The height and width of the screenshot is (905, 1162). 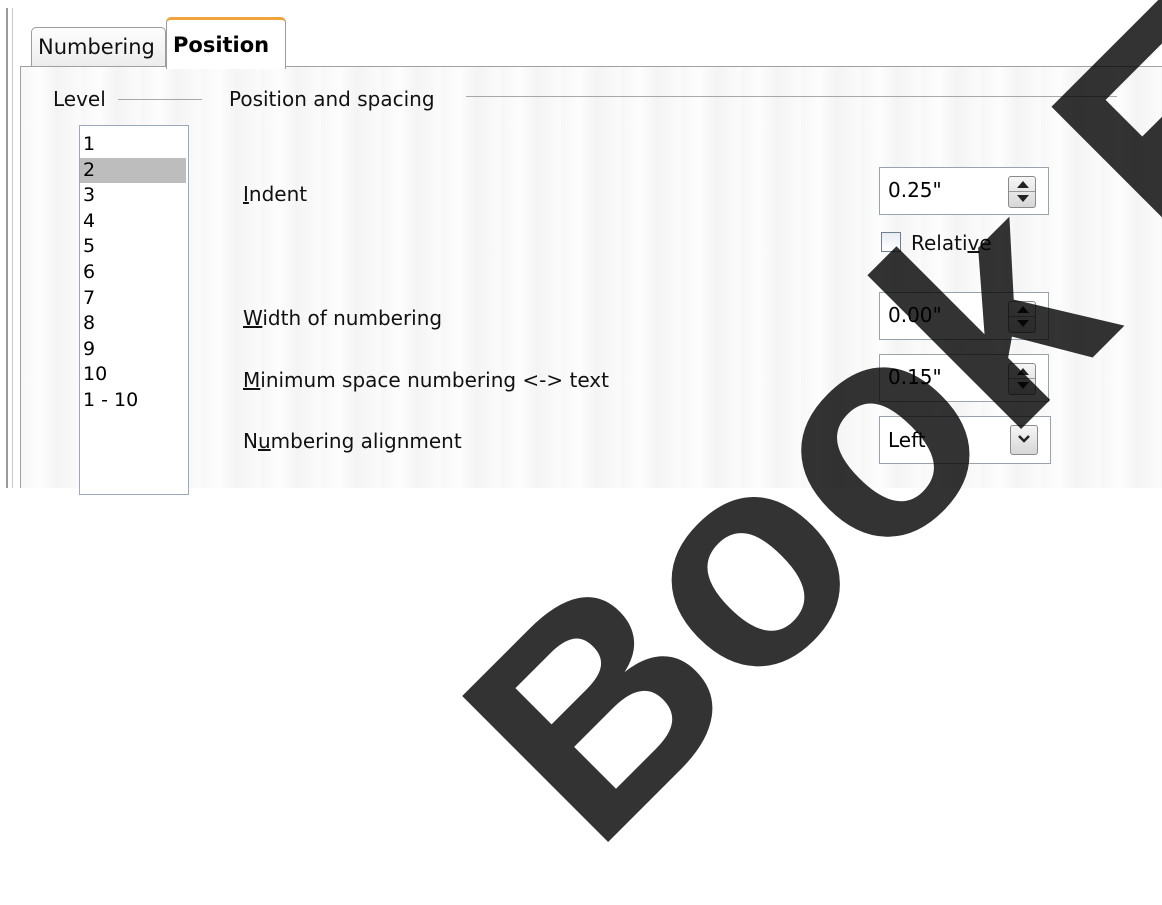 I want to click on dialog-border-inner, so click(x=12, y=248).